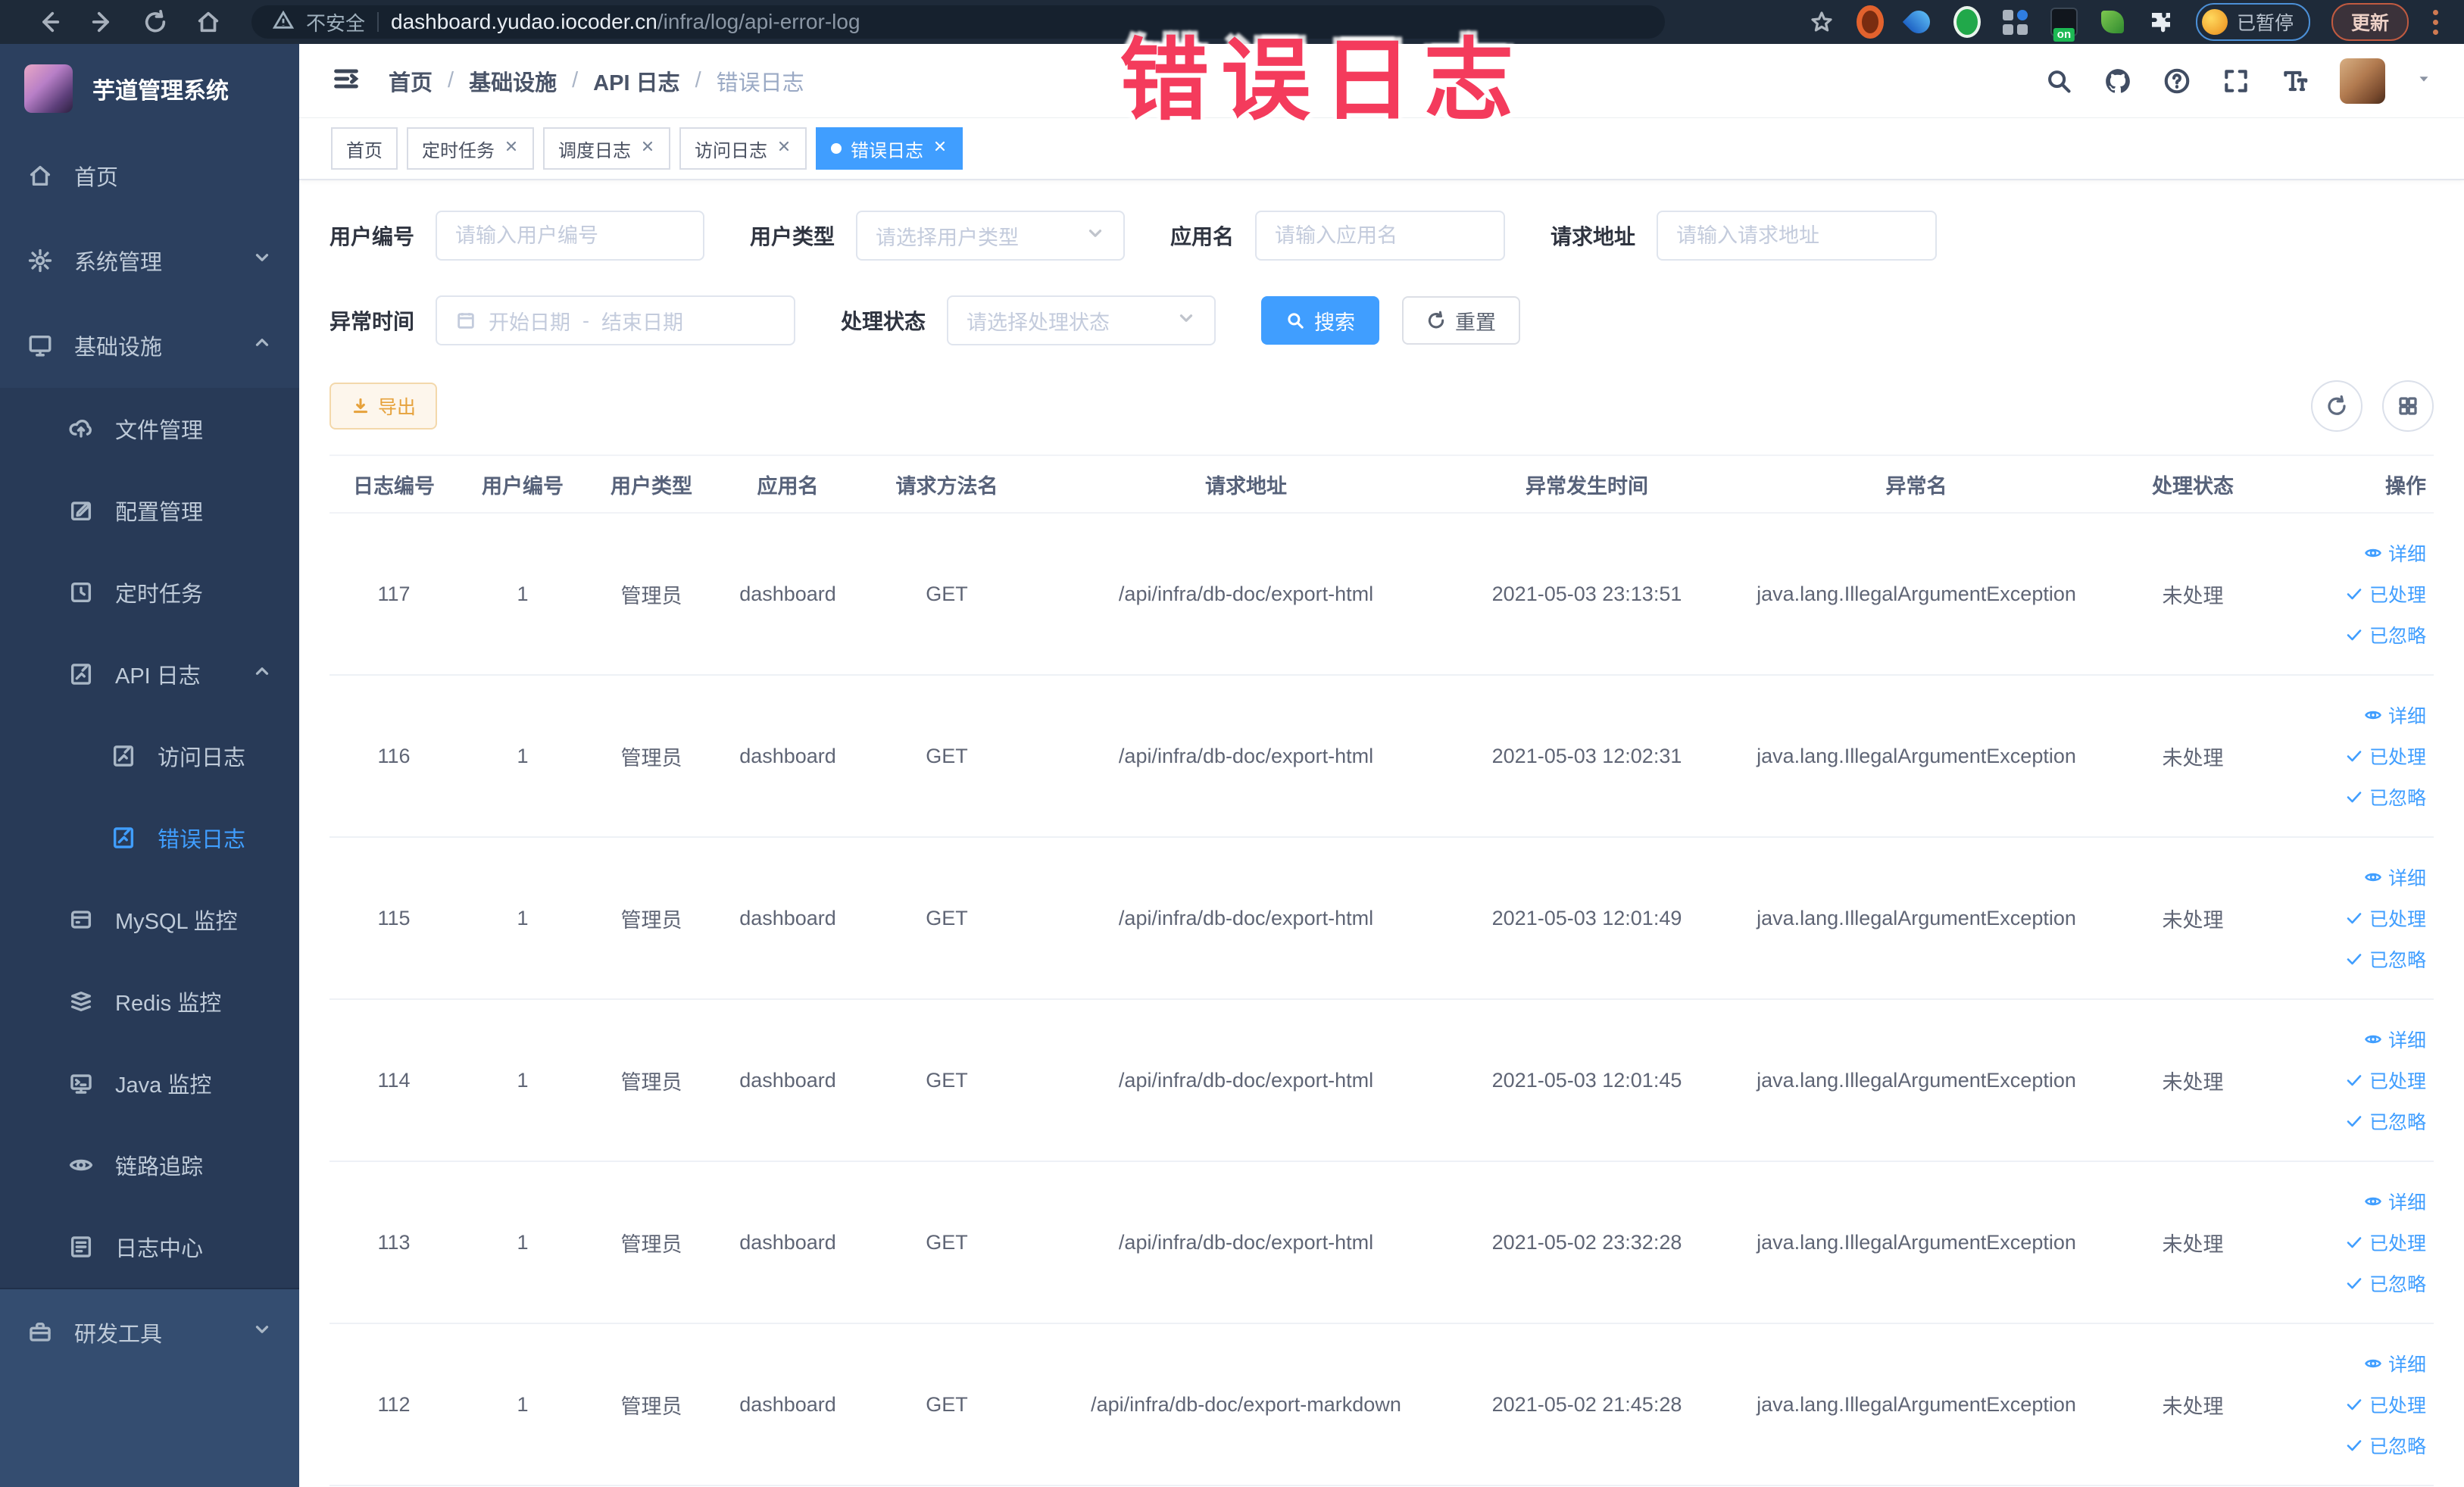 The height and width of the screenshot is (1487, 2464). Describe the element at coordinates (1918, 22) in the screenshot. I see `extension-blue-icon` at that location.